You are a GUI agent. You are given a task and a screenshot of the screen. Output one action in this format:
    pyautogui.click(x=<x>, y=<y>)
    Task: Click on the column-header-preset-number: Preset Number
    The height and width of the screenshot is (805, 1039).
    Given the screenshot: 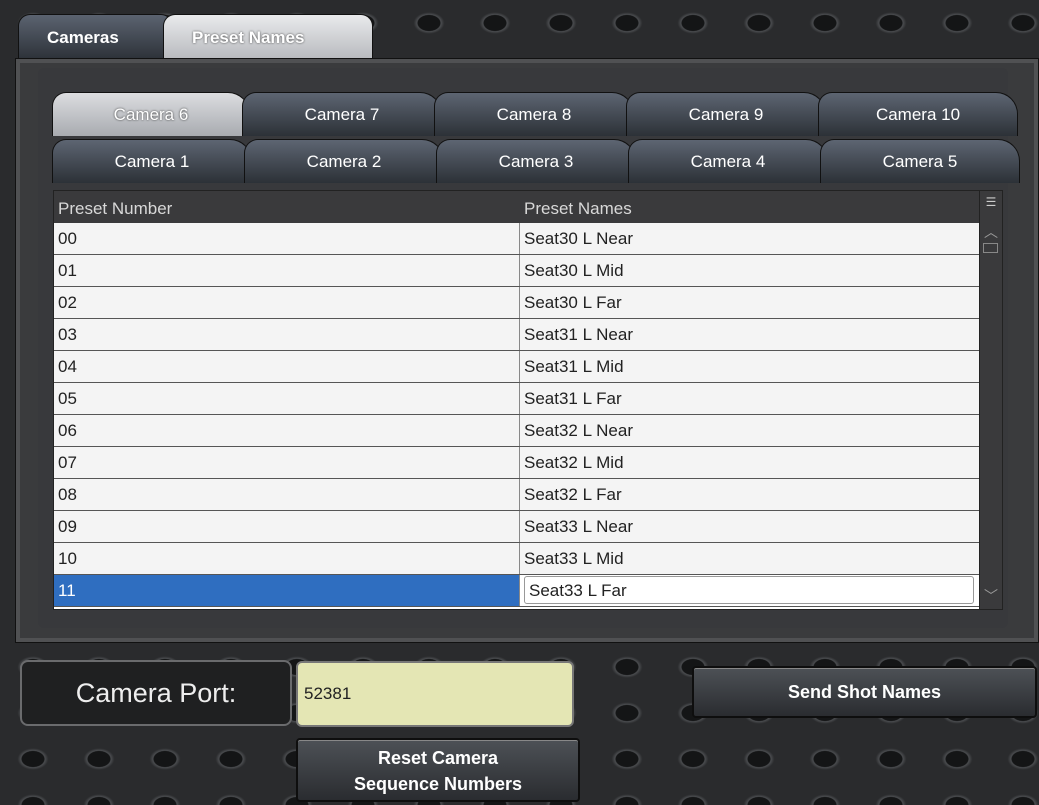 What is the action you would take?
    pyautogui.click(x=287, y=207)
    